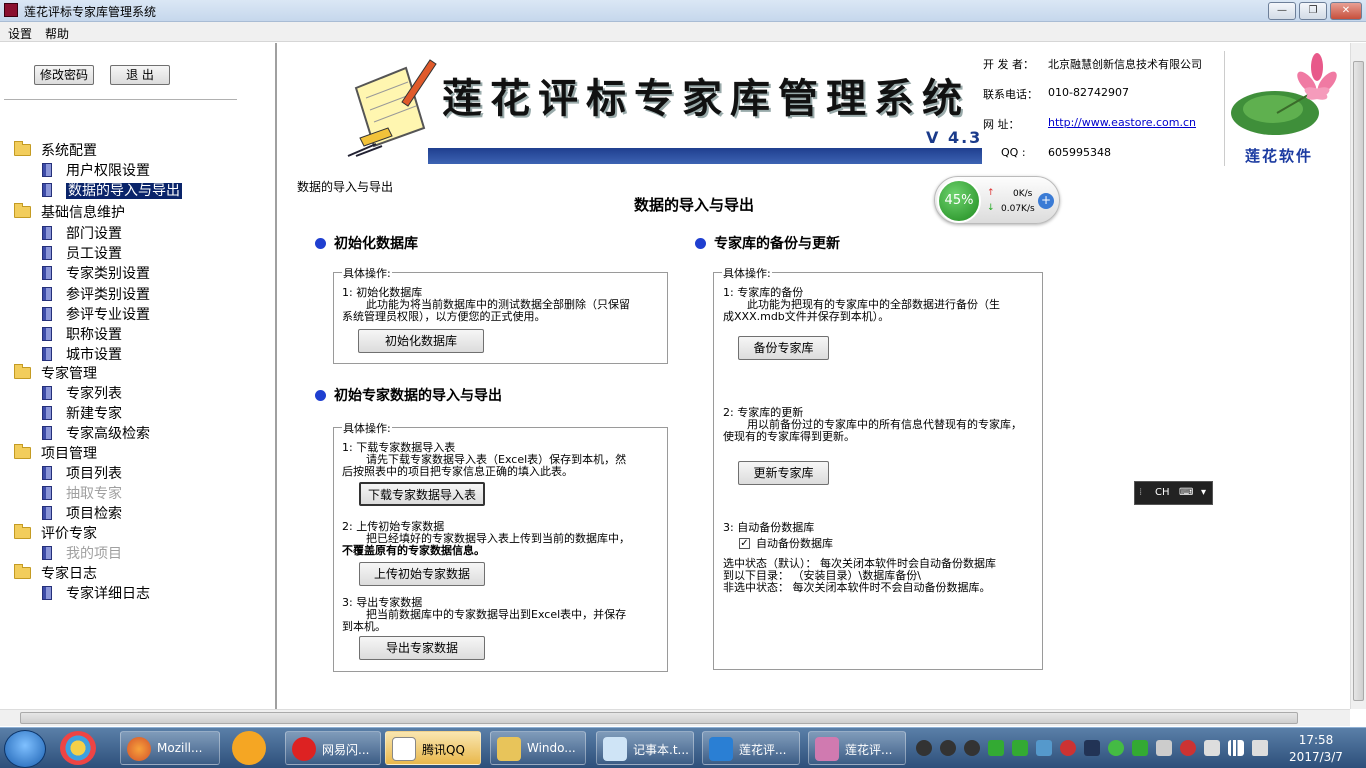 The width and height of the screenshot is (1366, 768). Describe the element at coordinates (69, 212) in the screenshot. I see `tree-folder-basic-info: 基础信息维护` at that location.